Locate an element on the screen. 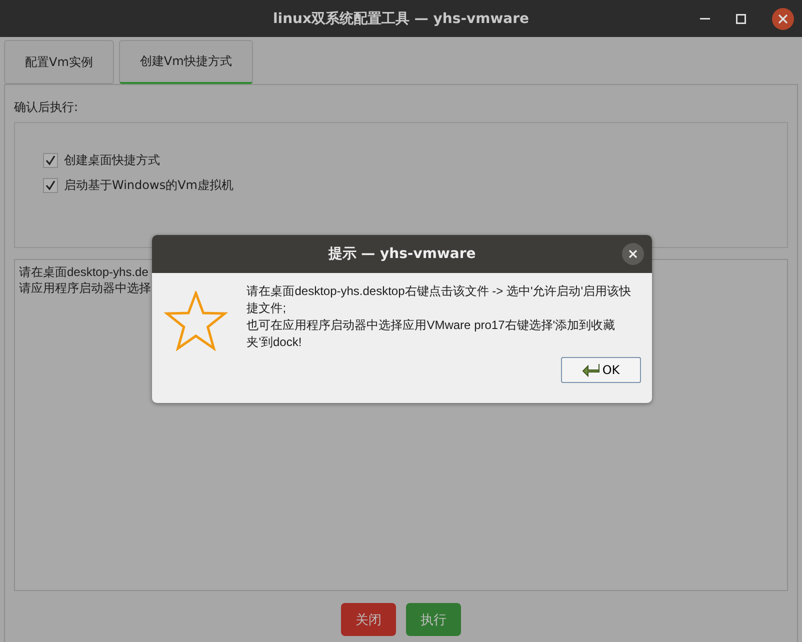 The image size is (802, 642). checkbox-label: 创建桌面快捷方式 is located at coordinates (112, 160).